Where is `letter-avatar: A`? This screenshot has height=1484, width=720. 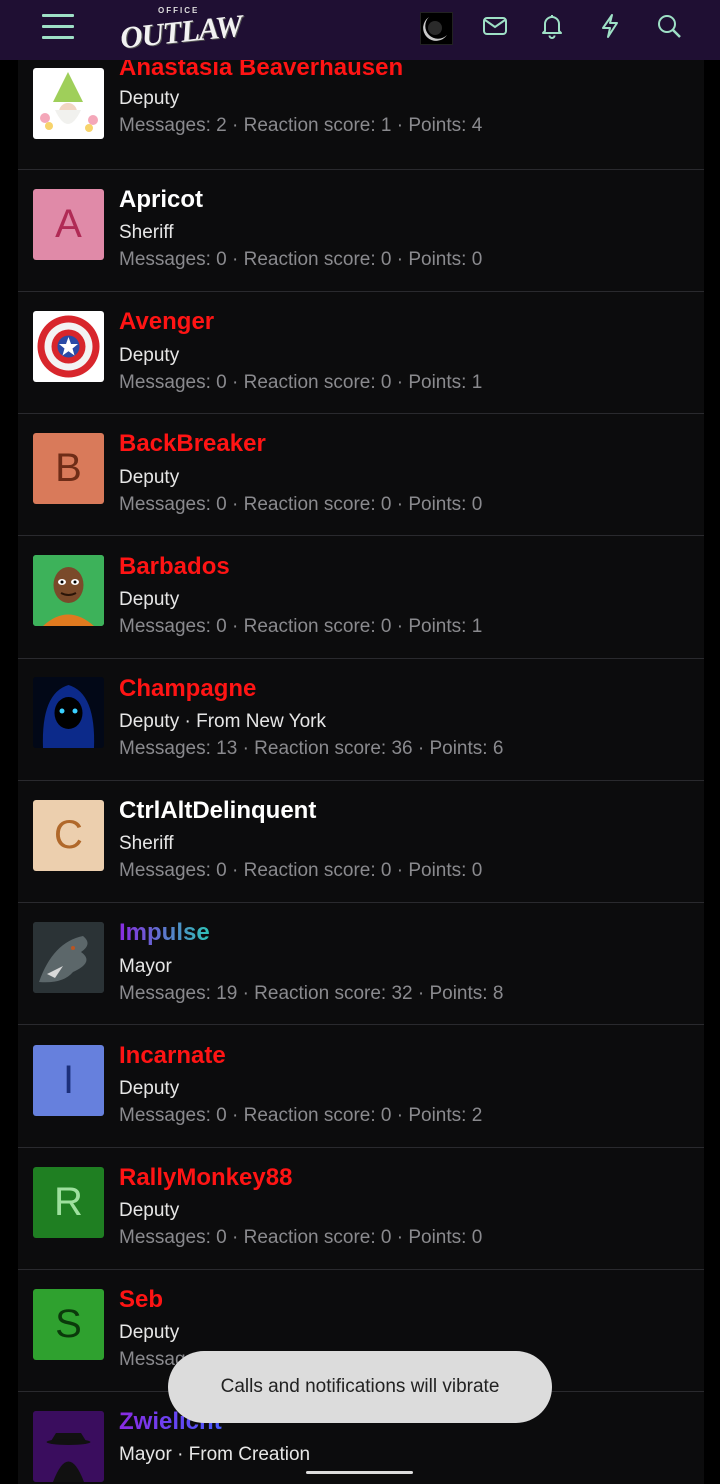 letter-avatar: A is located at coordinates (68, 224).